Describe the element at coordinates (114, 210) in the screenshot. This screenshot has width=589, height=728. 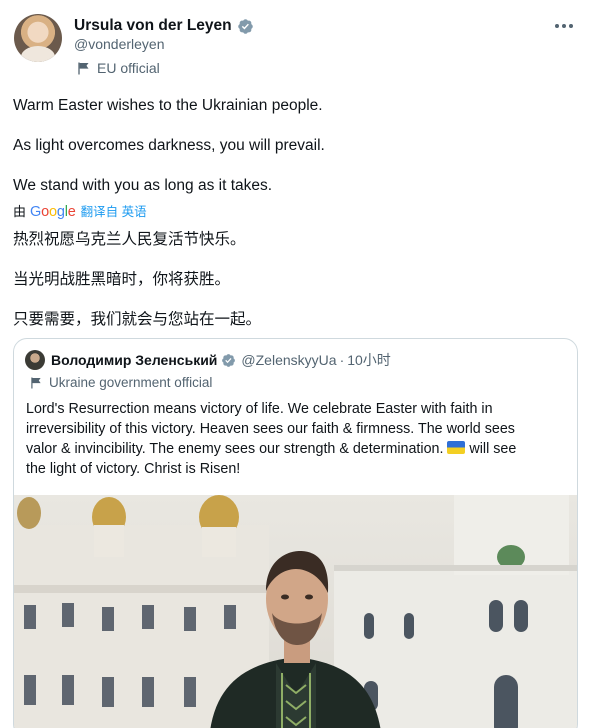
I see `translated-from-link: 翻译自 英语` at that location.